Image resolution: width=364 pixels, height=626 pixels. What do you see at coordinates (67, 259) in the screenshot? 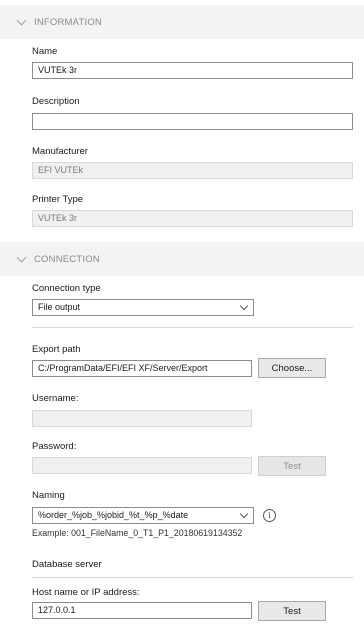
I see `connection-section-title: CONNECTION` at bounding box center [67, 259].